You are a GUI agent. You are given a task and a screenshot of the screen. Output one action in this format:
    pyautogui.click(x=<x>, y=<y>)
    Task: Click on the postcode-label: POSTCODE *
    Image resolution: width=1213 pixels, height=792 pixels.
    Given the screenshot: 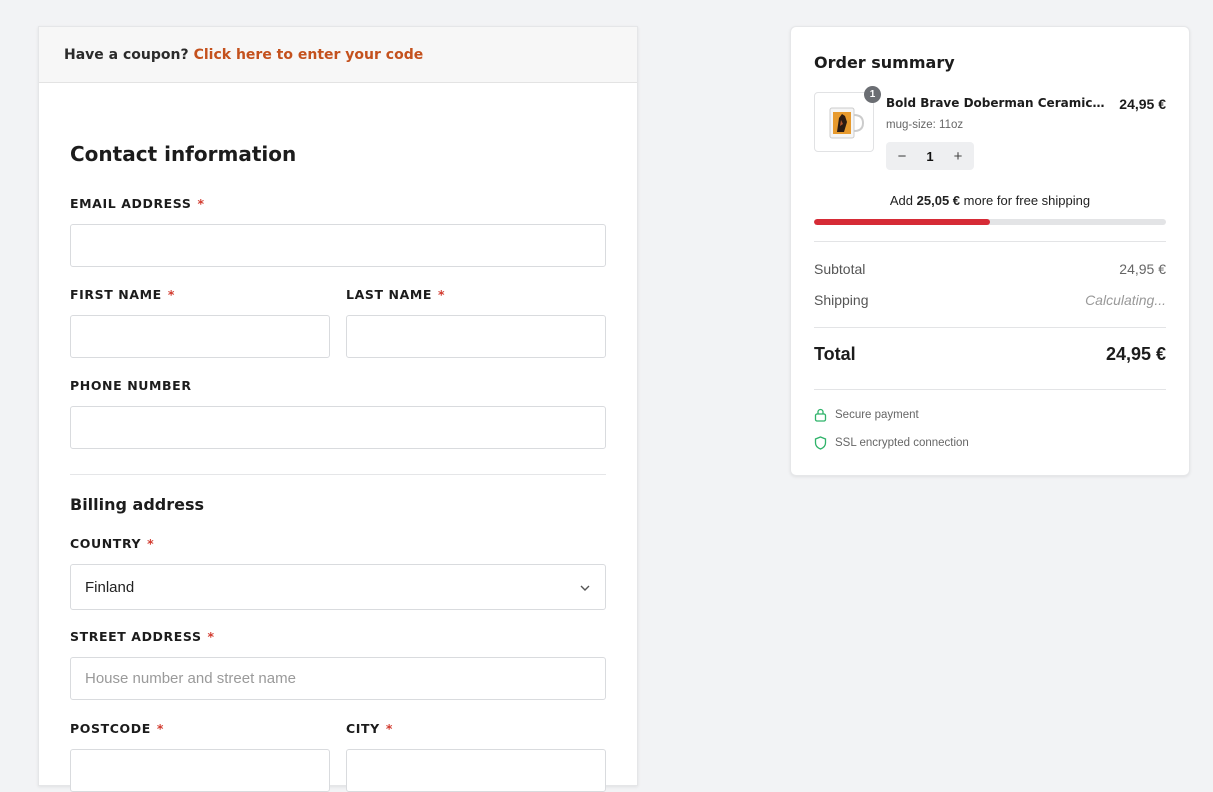 What is the action you would take?
    pyautogui.click(x=117, y=728)
    